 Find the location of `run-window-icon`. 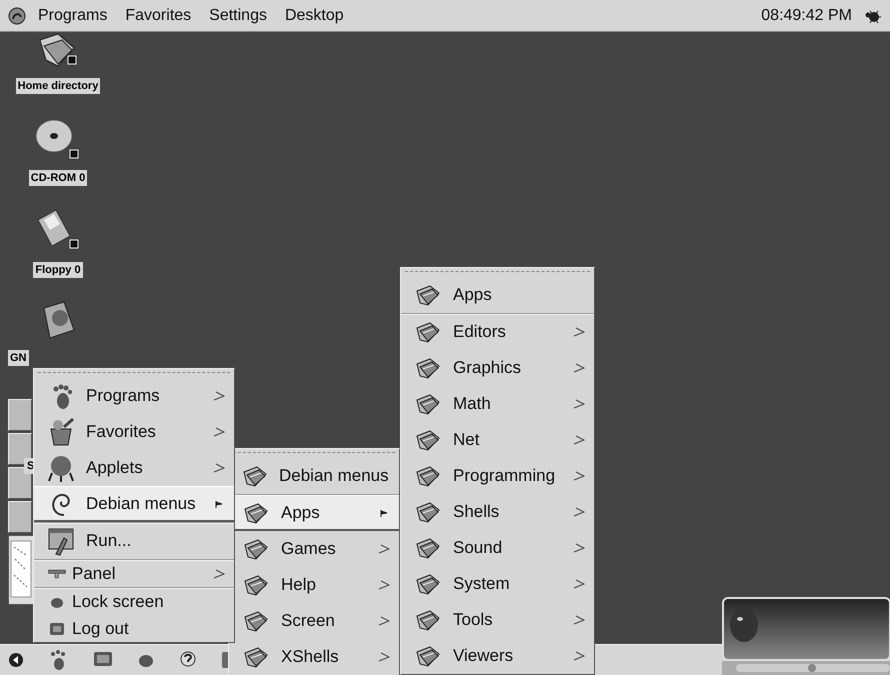

run-window-icon is located at coordinates (61, 541).